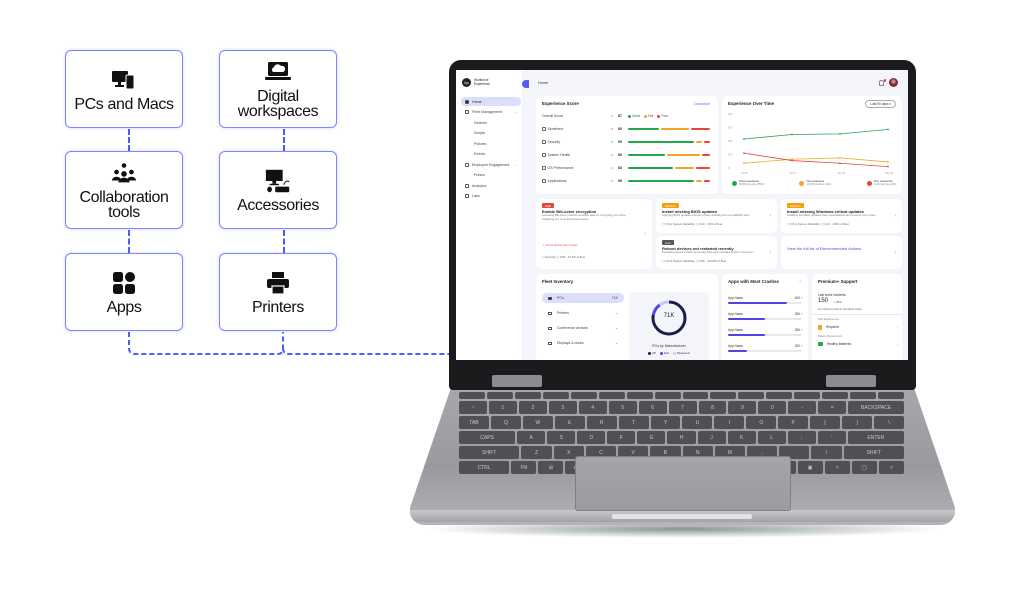  I want to click on battery-ok-icon, so click(820, 344).